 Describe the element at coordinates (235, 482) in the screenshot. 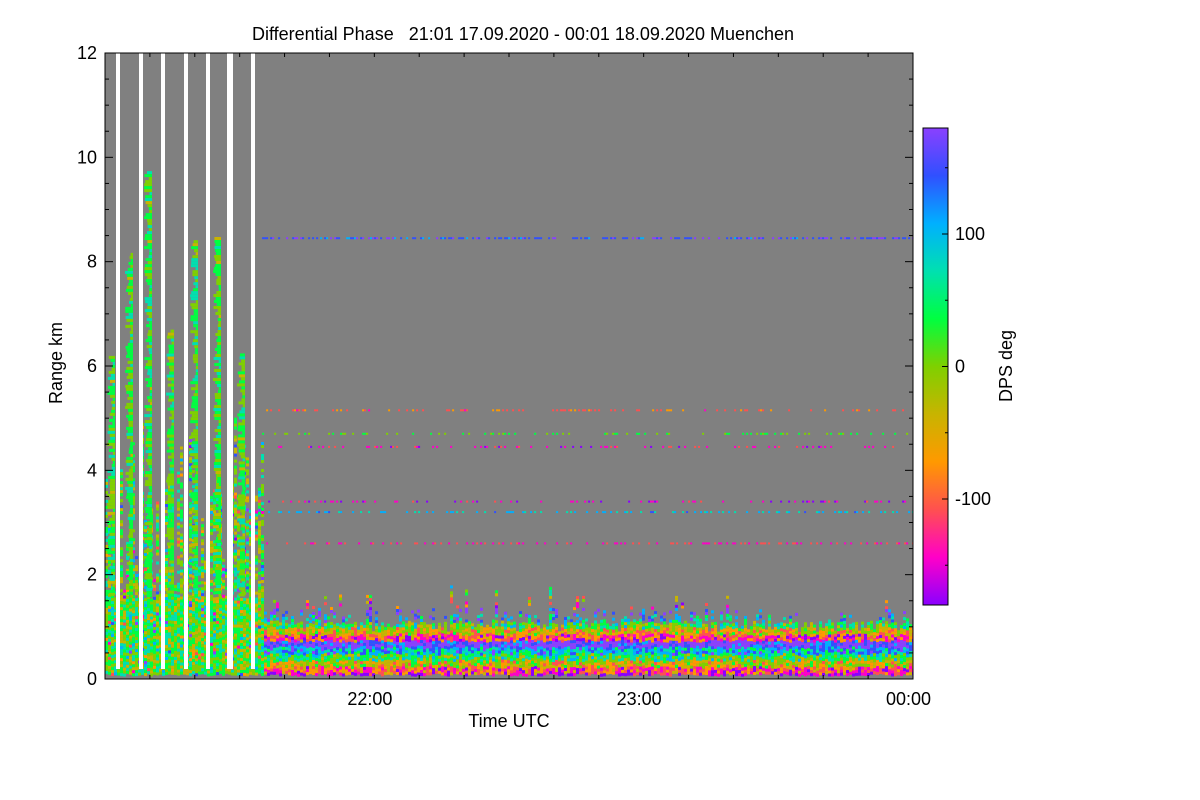

I see `heatmap-cell-1928` at that location.